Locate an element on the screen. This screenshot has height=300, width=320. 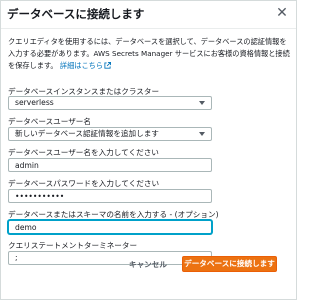
connect-database-button: データベースに接続します is located at coordinates (229, 264).